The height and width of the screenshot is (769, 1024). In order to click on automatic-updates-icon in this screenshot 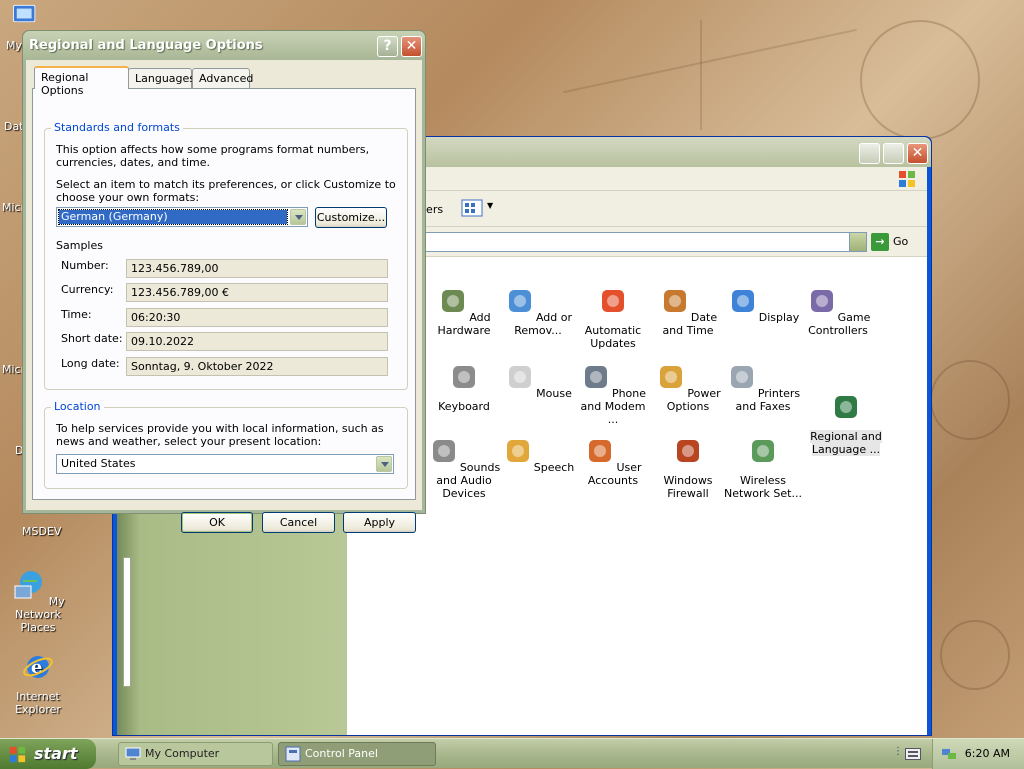, I will do `click(613, 301)`.